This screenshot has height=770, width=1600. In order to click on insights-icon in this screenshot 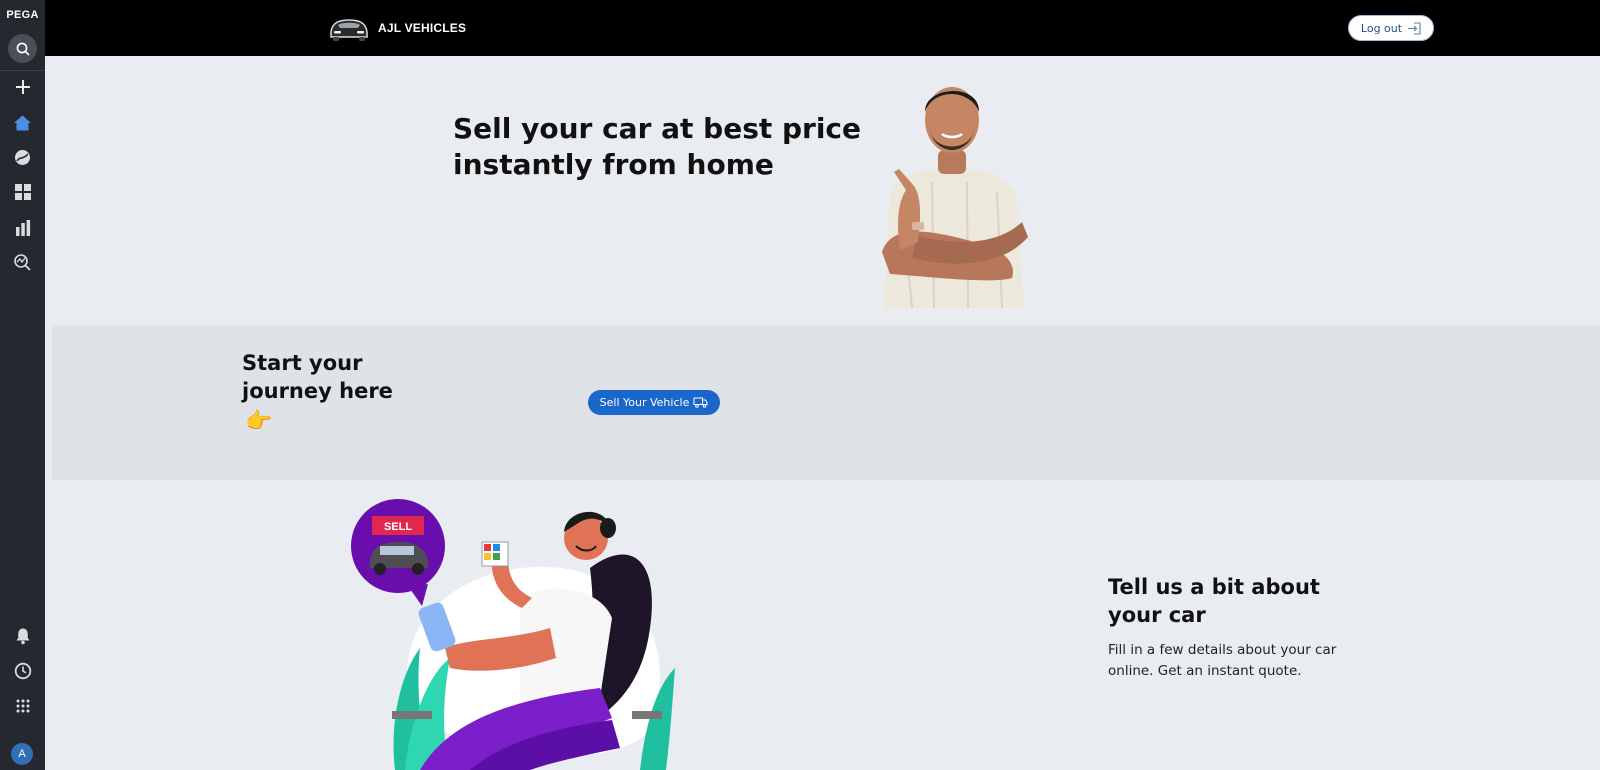, I will do `click(22, 262)`.